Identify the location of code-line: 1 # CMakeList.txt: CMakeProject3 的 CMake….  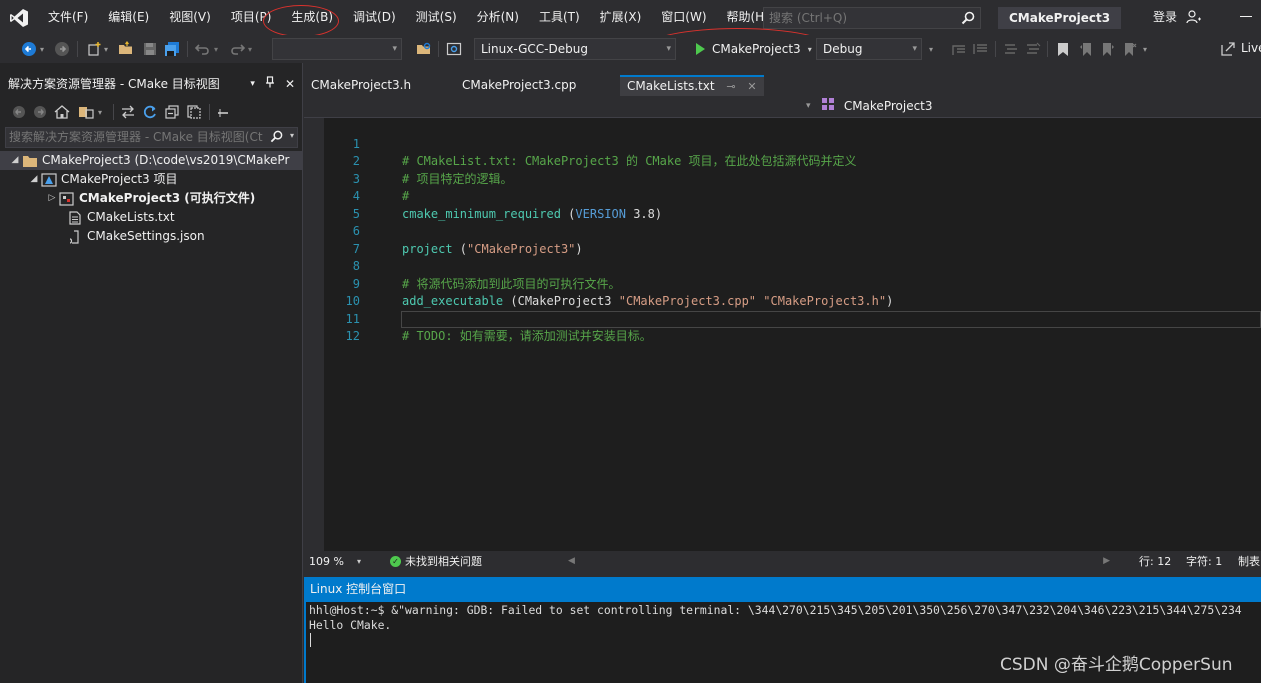
(782, 143).